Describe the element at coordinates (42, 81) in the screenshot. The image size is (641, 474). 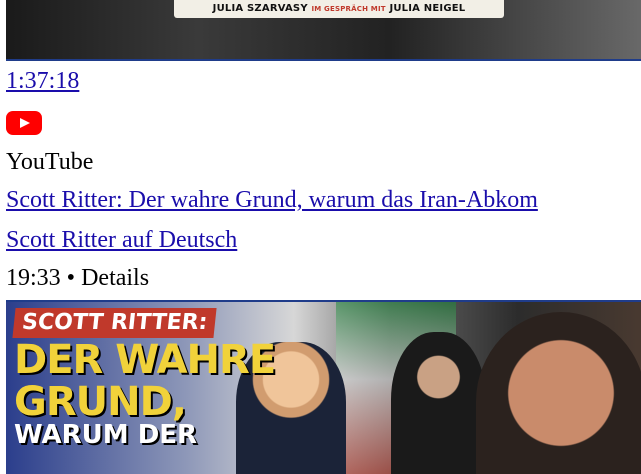
I see `previous-video-duration-link: 1:37:18` at that location.